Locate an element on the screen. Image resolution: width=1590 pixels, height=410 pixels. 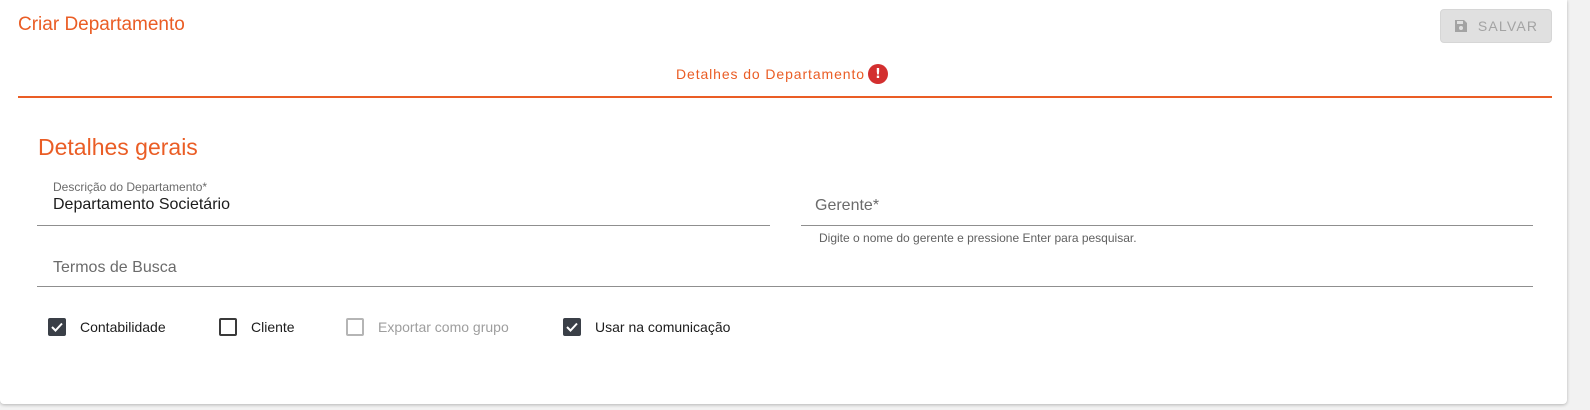
checkbox-unchecked-icon is located at coordinates (228, 327).